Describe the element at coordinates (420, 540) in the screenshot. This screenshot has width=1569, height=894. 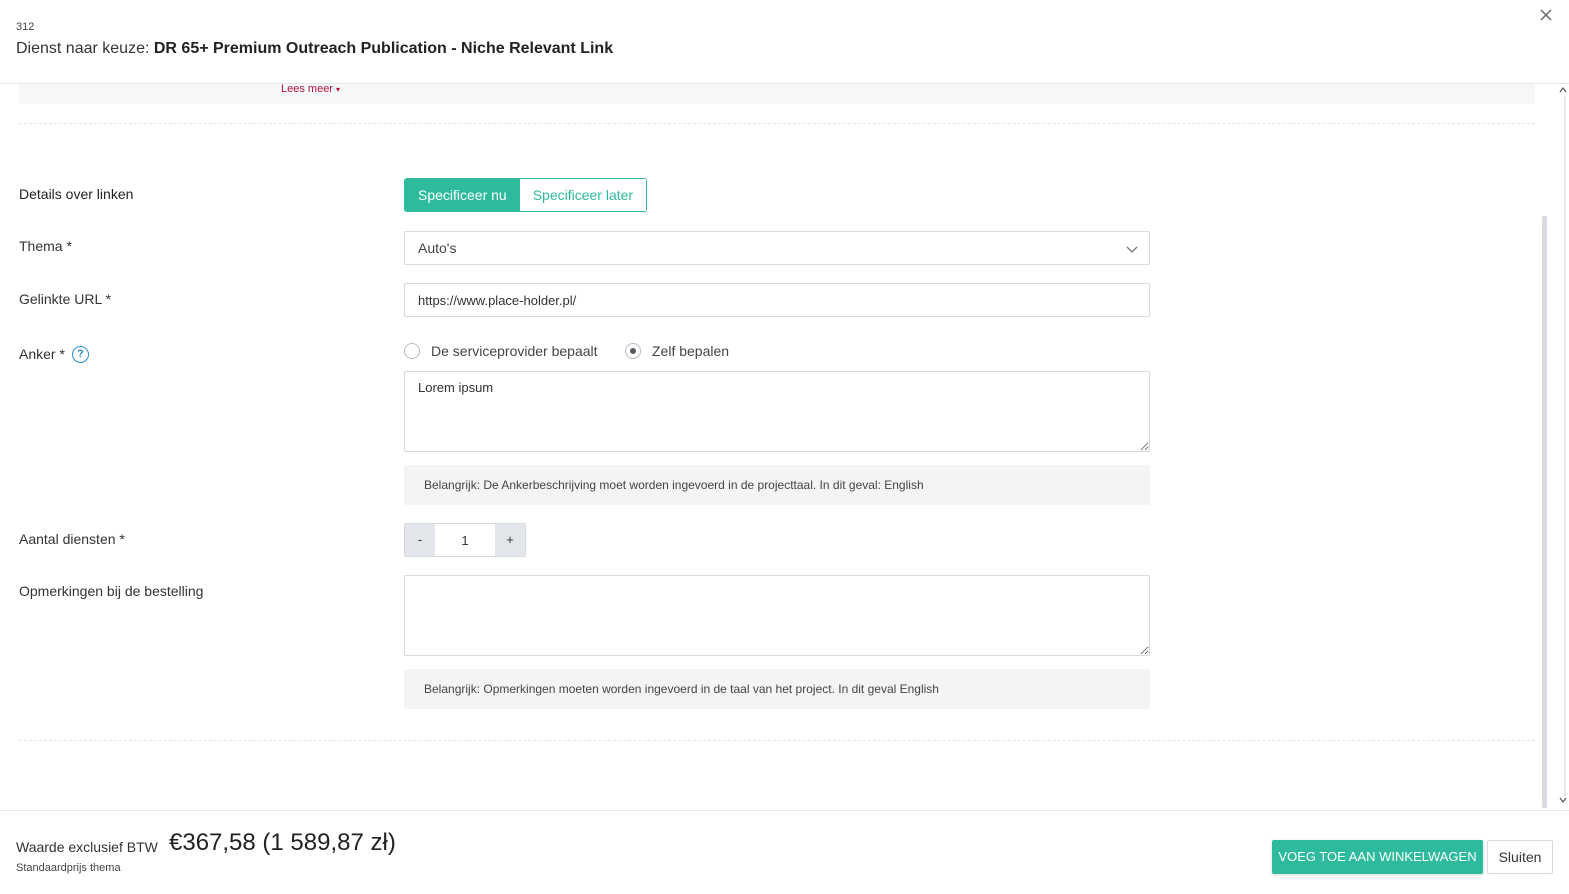
I see `quantity-decrement-button: -` at that location.